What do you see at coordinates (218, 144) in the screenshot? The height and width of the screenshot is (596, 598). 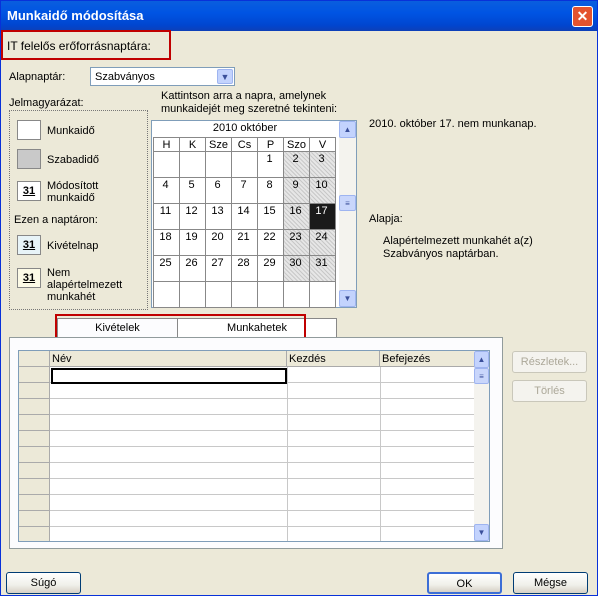 I see `weekday-header: Sze` at bounding box center [218, 144].